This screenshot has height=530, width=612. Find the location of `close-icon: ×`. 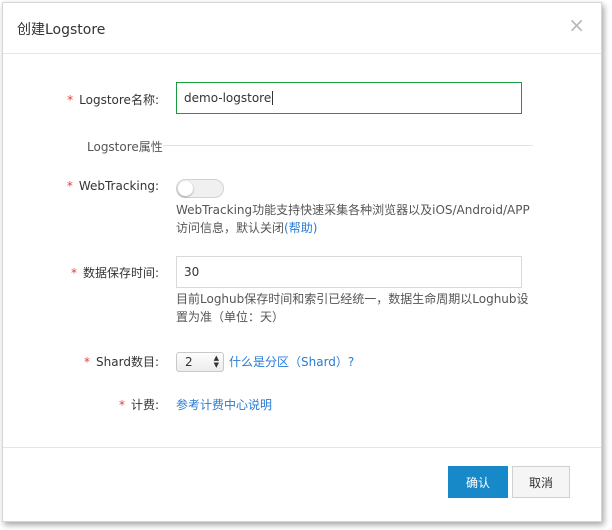

close-icon: × is located at coordinates (576, 25).